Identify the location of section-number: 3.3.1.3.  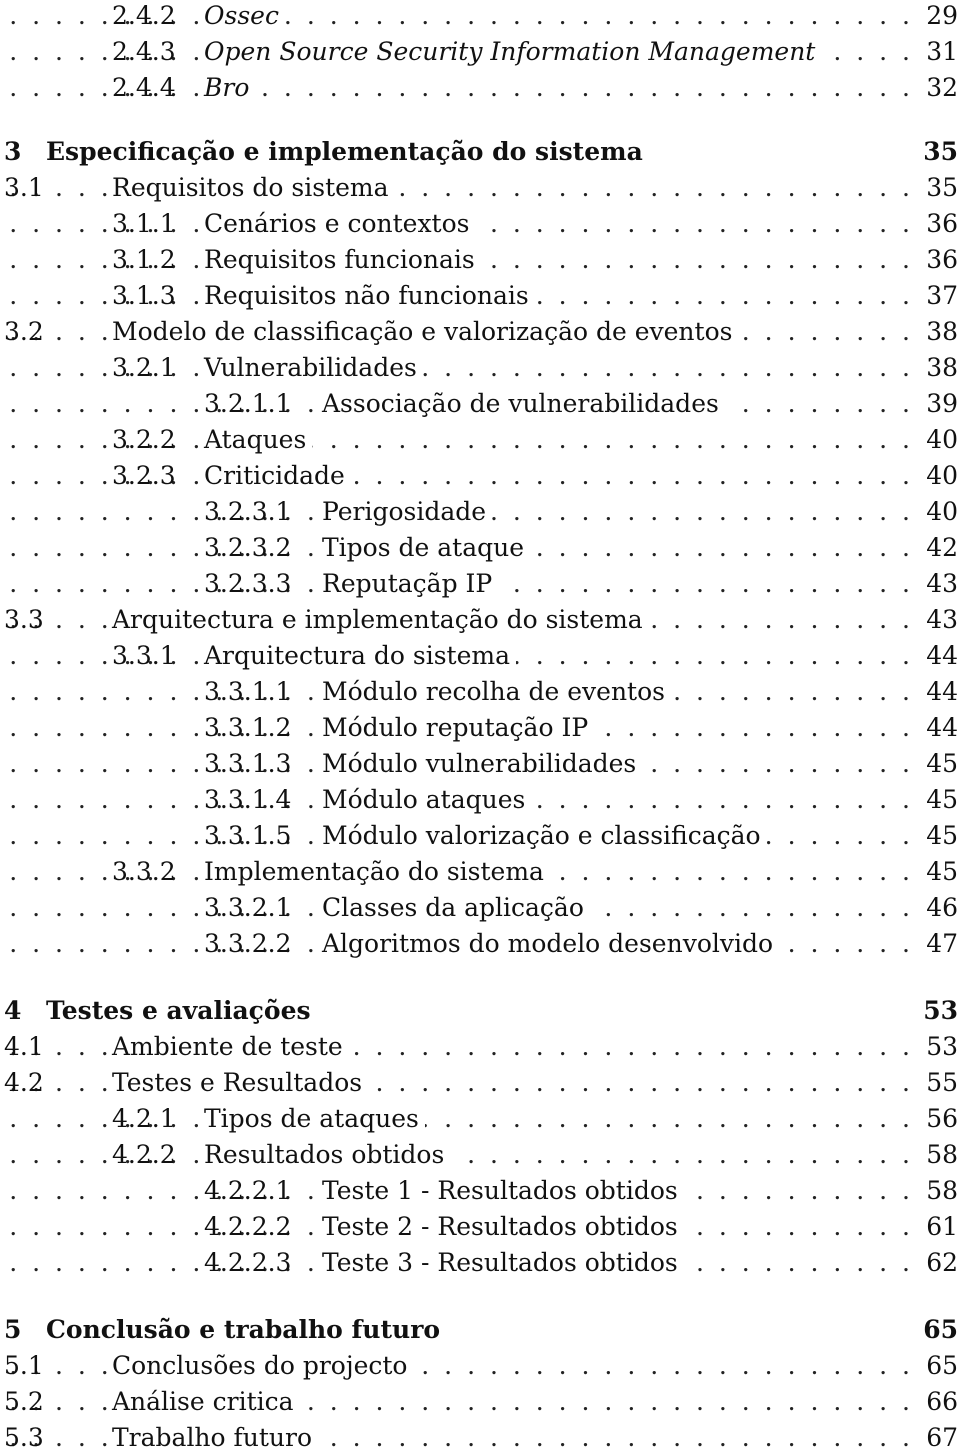
(248, 763).